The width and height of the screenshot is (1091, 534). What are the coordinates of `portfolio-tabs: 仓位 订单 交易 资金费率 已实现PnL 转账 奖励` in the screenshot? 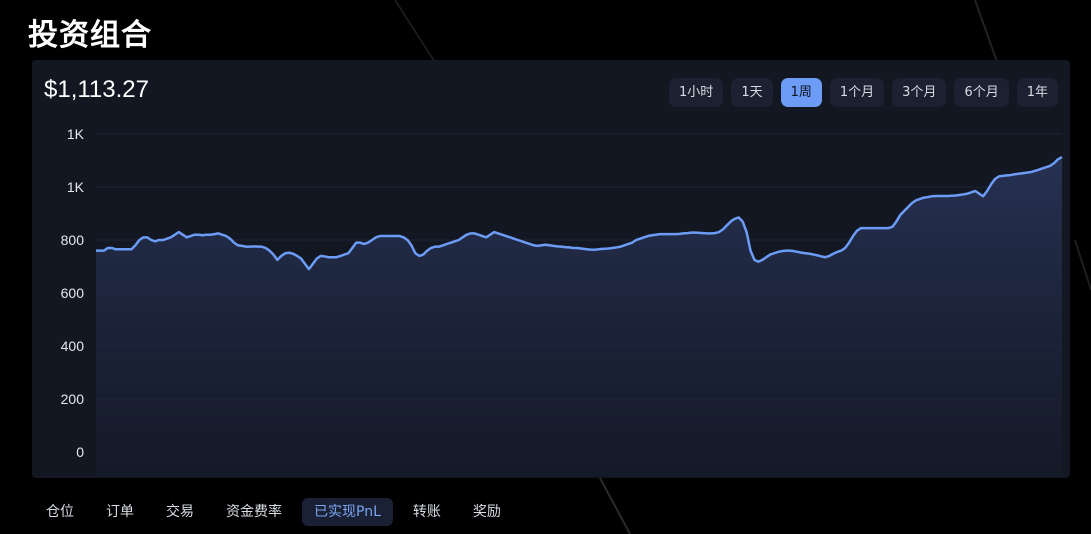 It's located at (273, 512).